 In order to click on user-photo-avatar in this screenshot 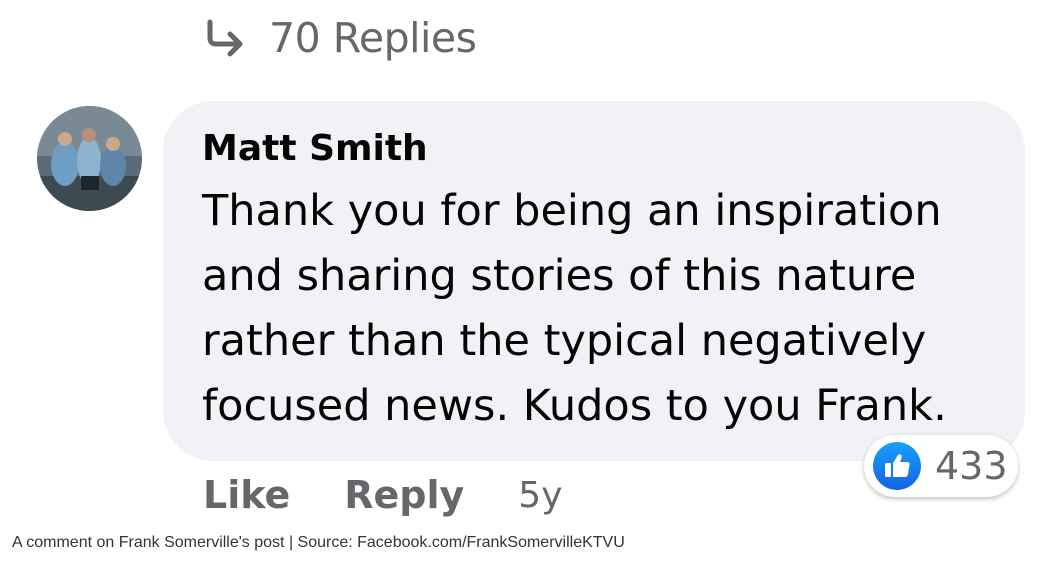, I will do `click(89, 158)`.